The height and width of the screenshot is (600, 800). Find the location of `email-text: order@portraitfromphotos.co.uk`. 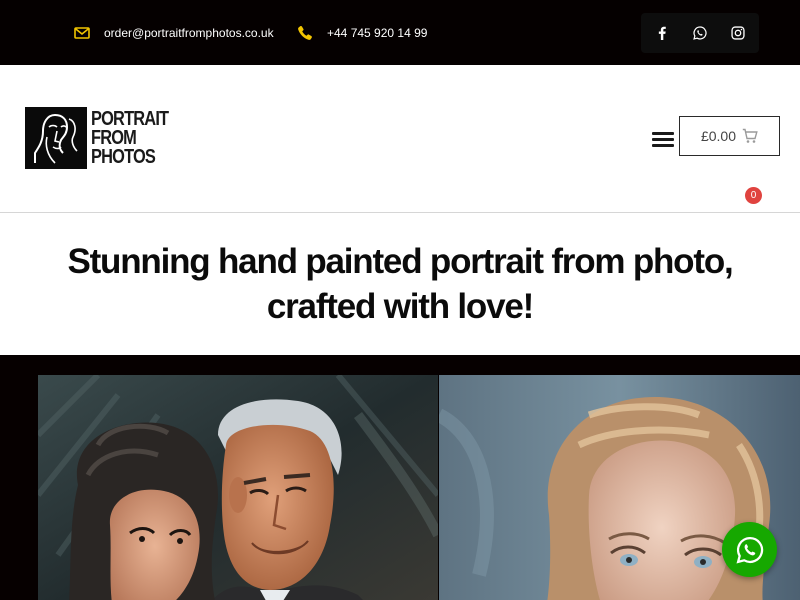

email-text: order@portraitfromphotos.co.uk is located at coordinates (189, 33).